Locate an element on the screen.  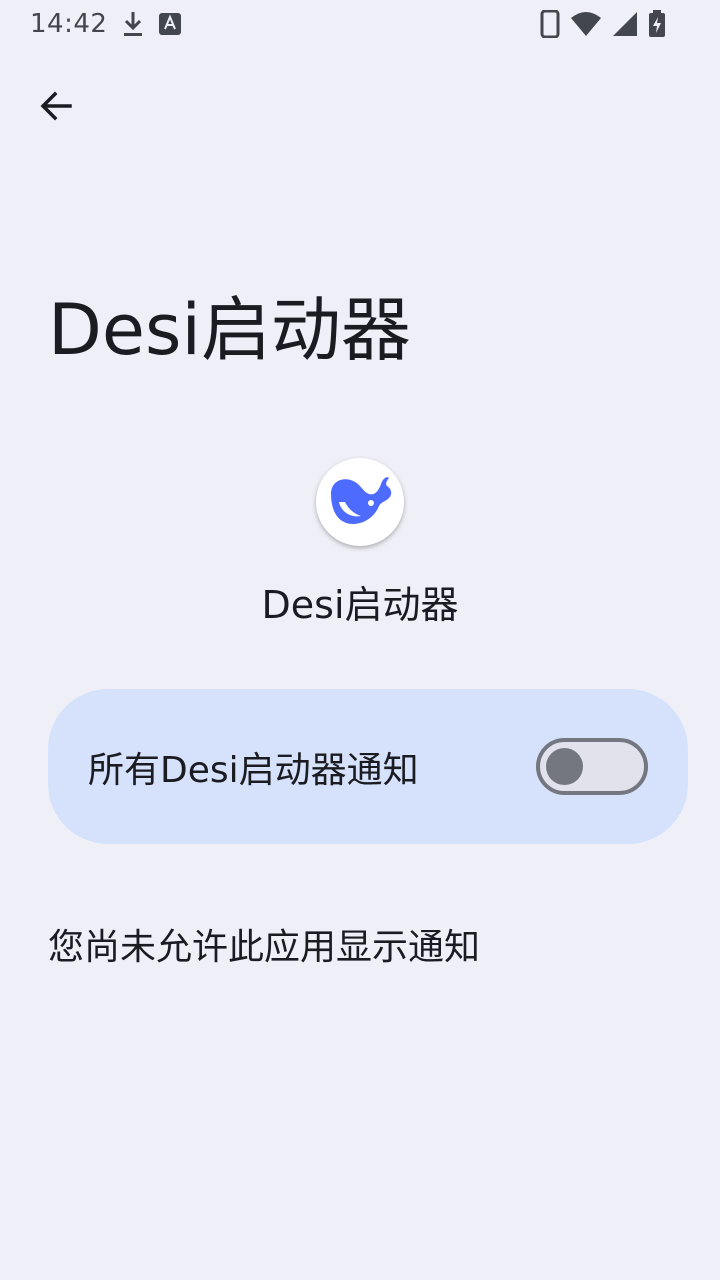
permission-note: 您尚未允许此应用显示通知 is located at coordinates (264, 947).